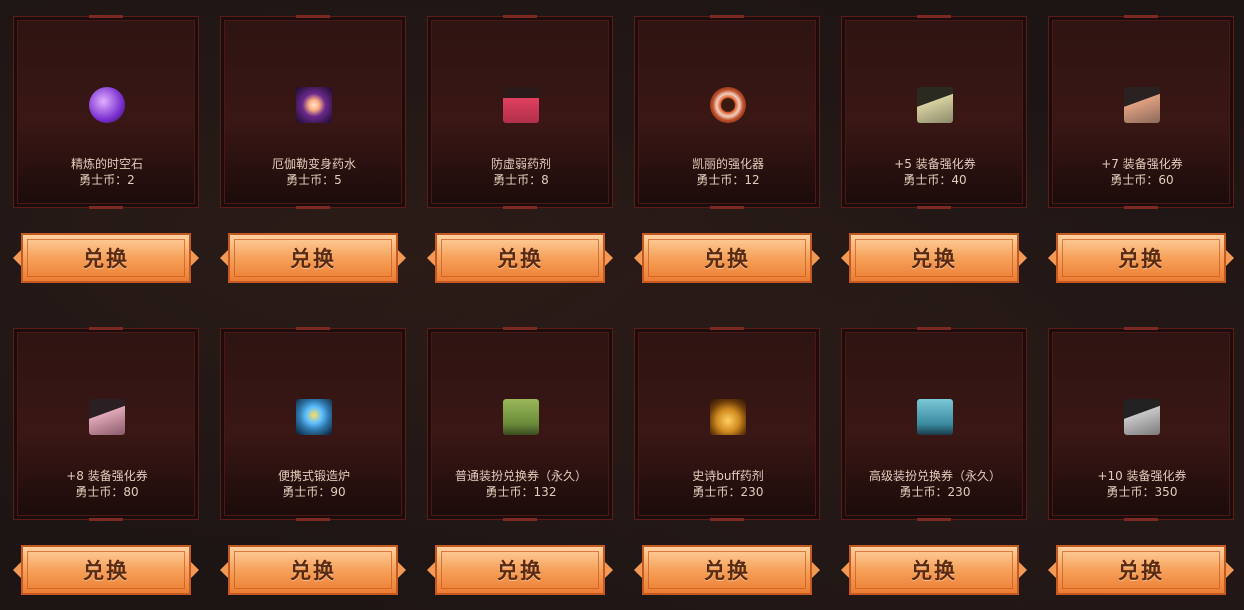  I want to click on item-card: 精炼的时空石 勇士币：2, so click(106, 112).